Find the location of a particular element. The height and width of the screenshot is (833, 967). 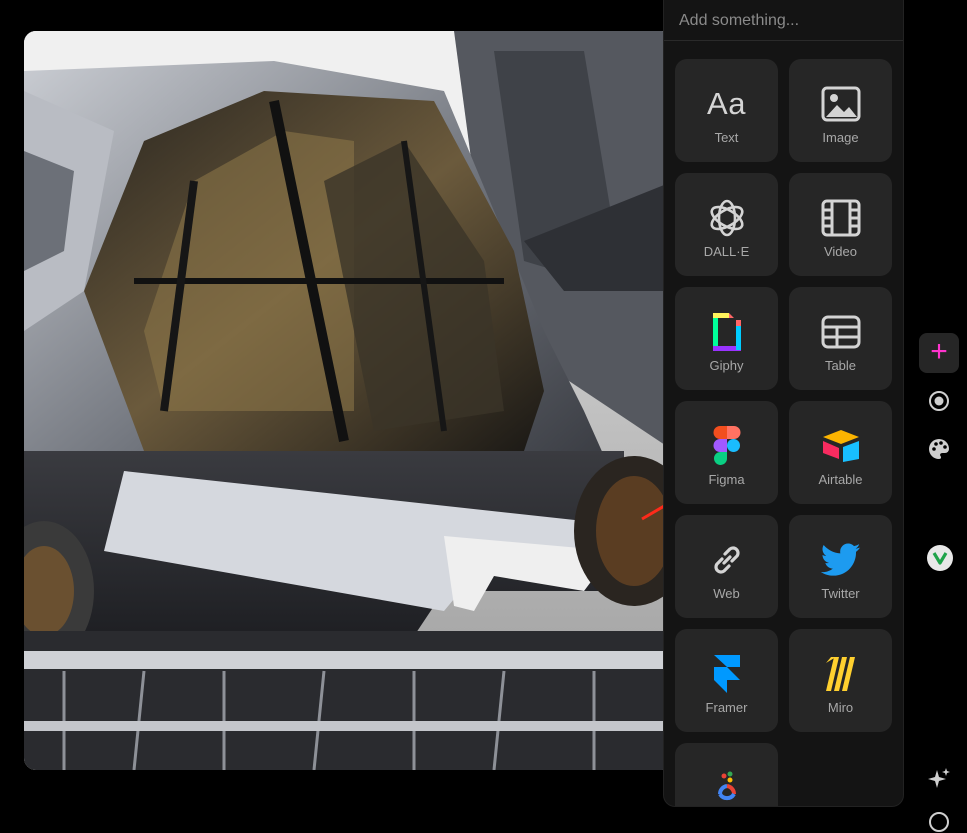

record-icon is located at coordinates (939, 401).